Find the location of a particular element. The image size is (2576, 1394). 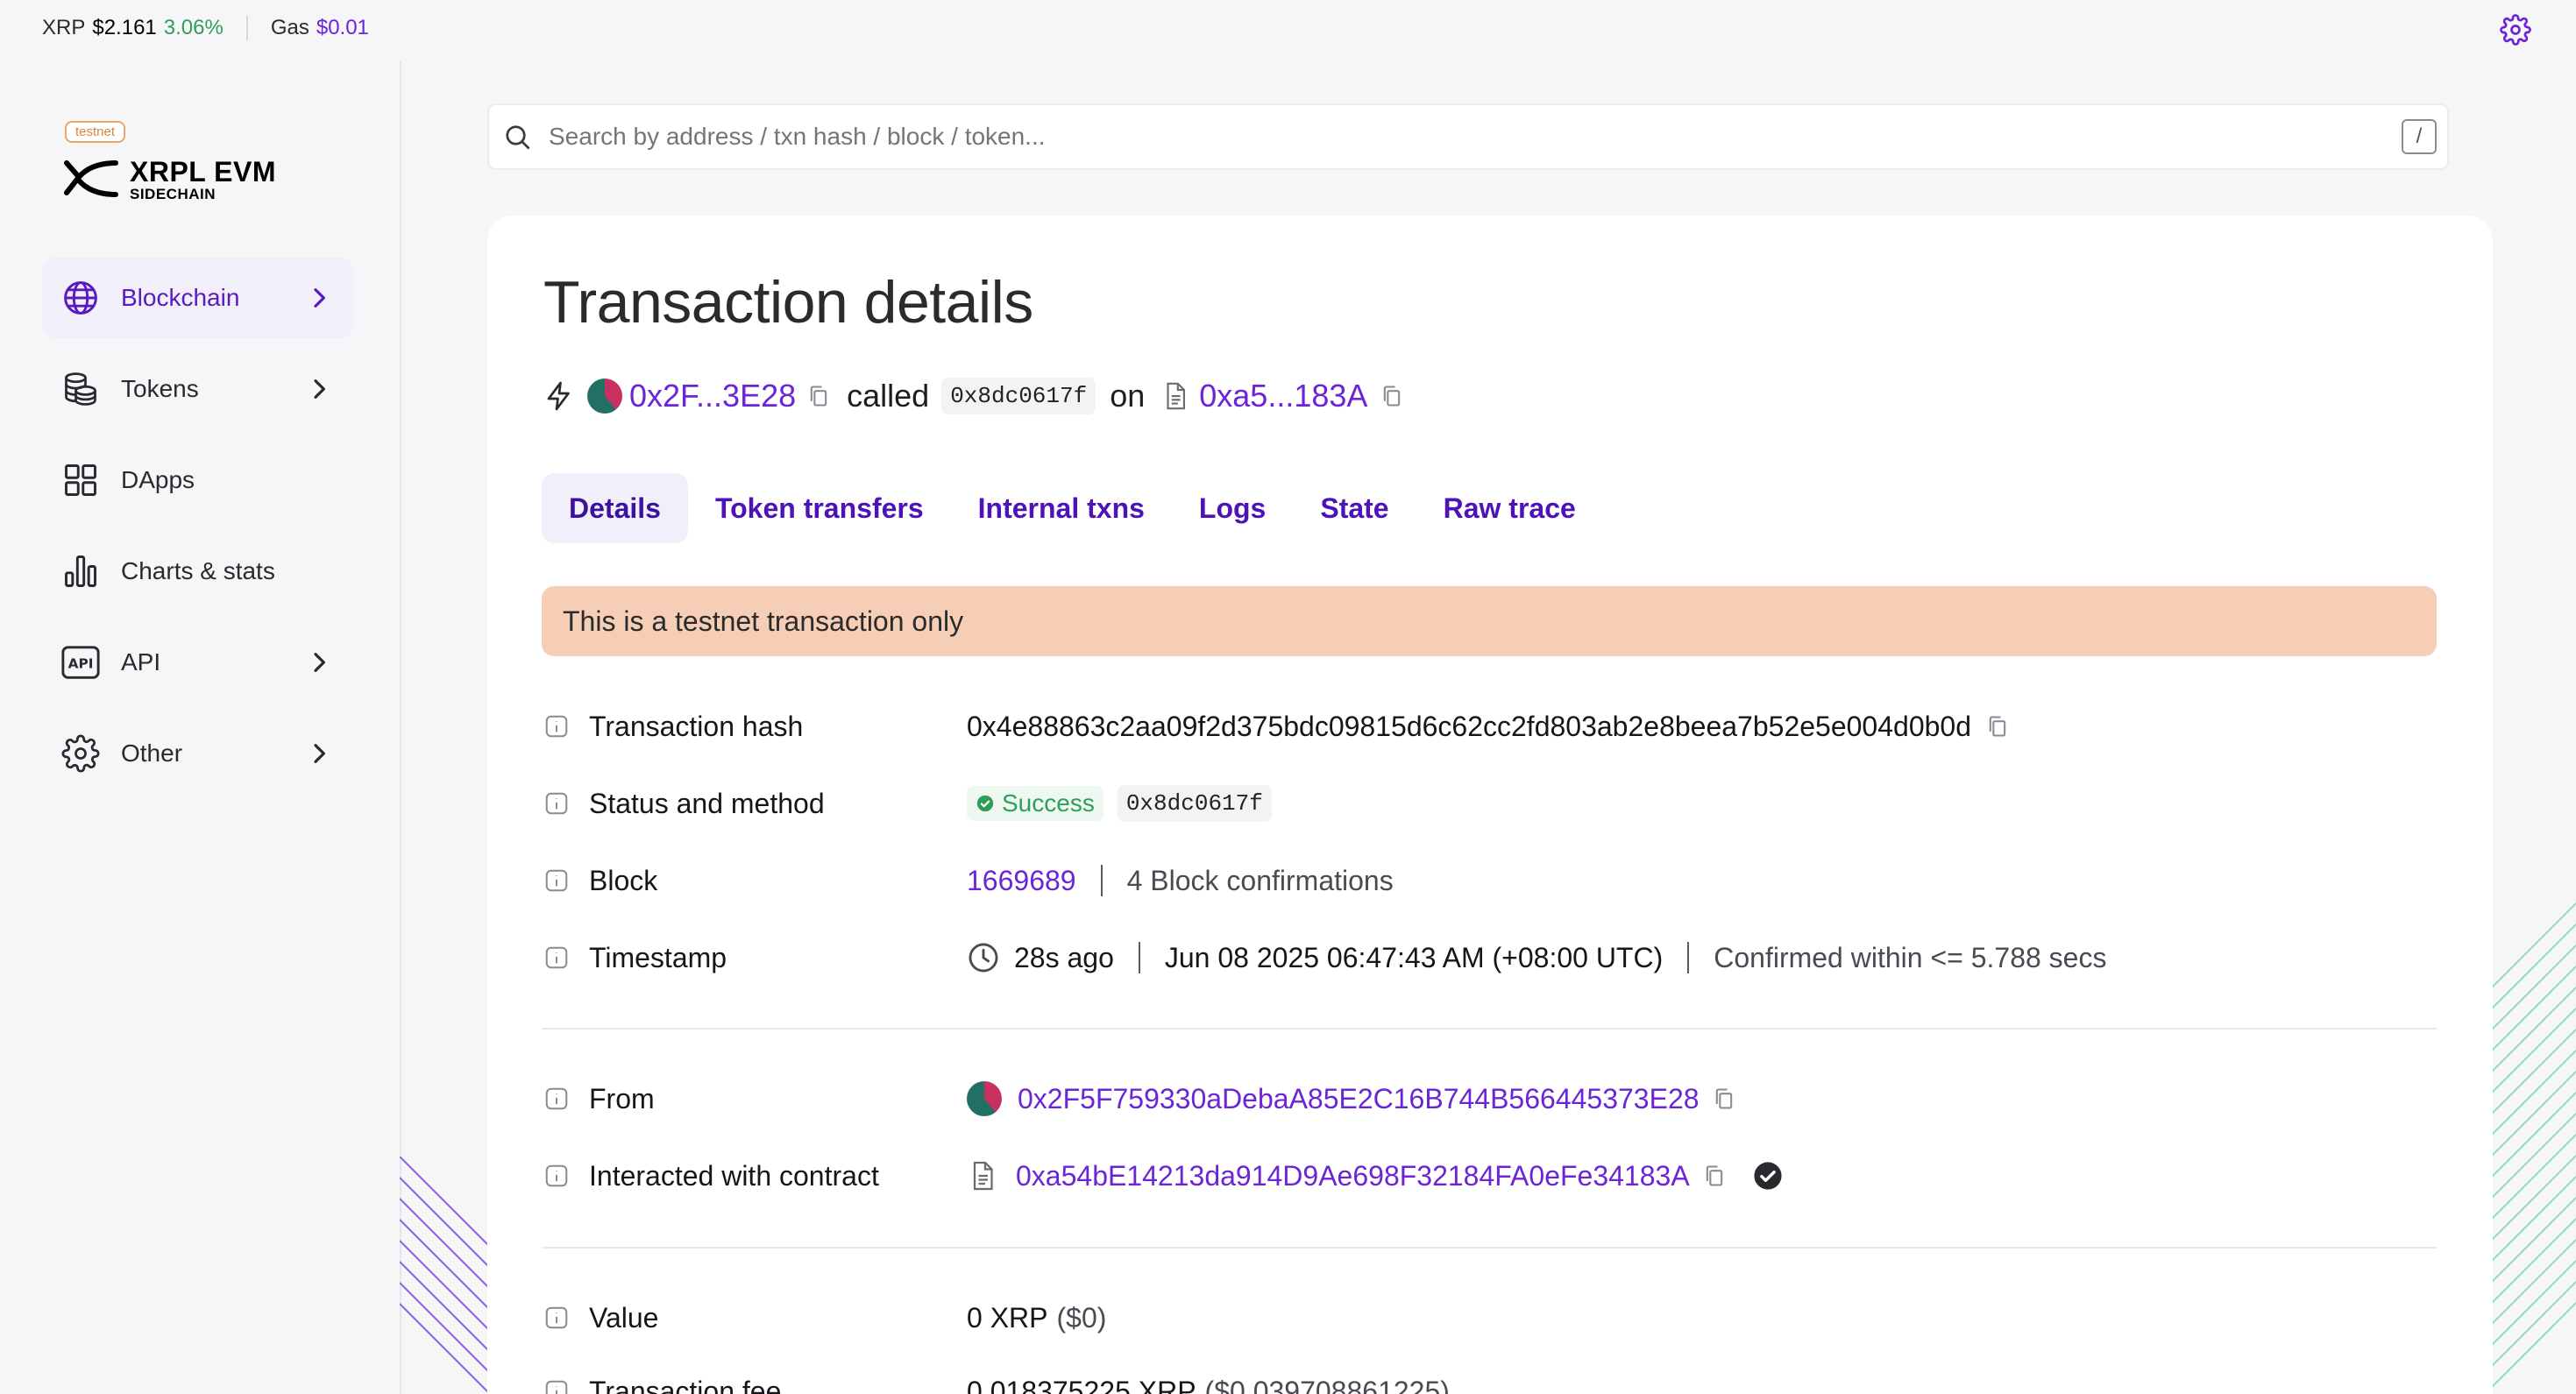

search-shortcut-key: / is located at coordinates (2419, 136).